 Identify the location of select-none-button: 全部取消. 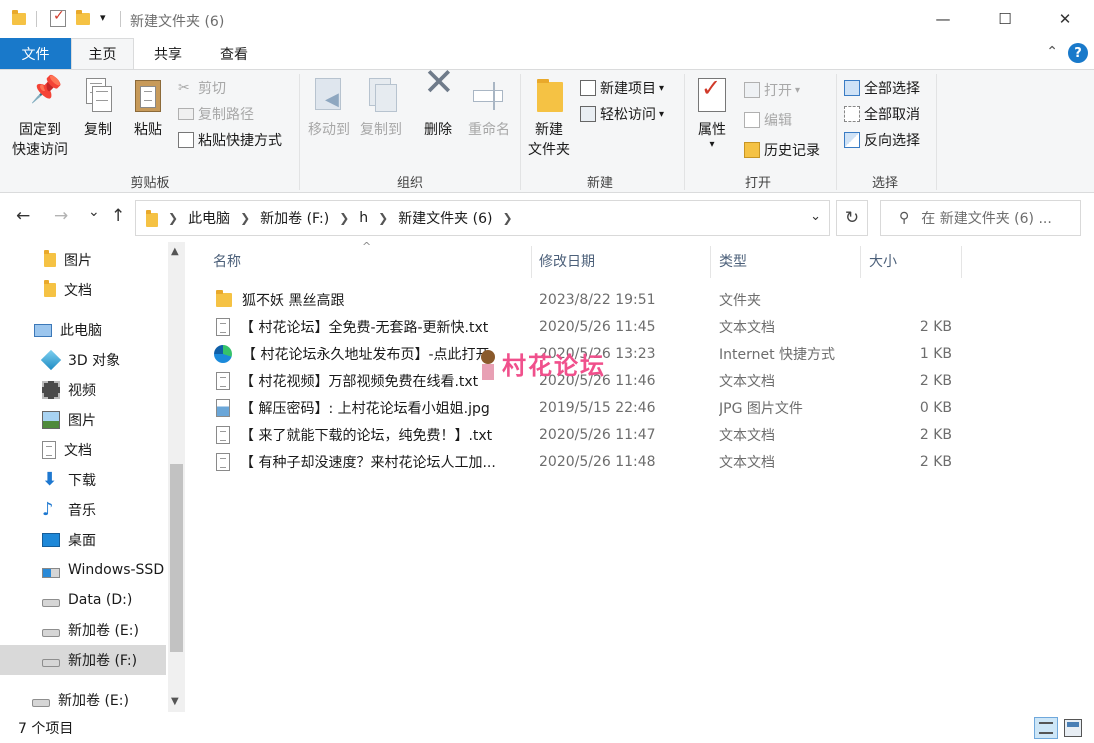
(882, 114).